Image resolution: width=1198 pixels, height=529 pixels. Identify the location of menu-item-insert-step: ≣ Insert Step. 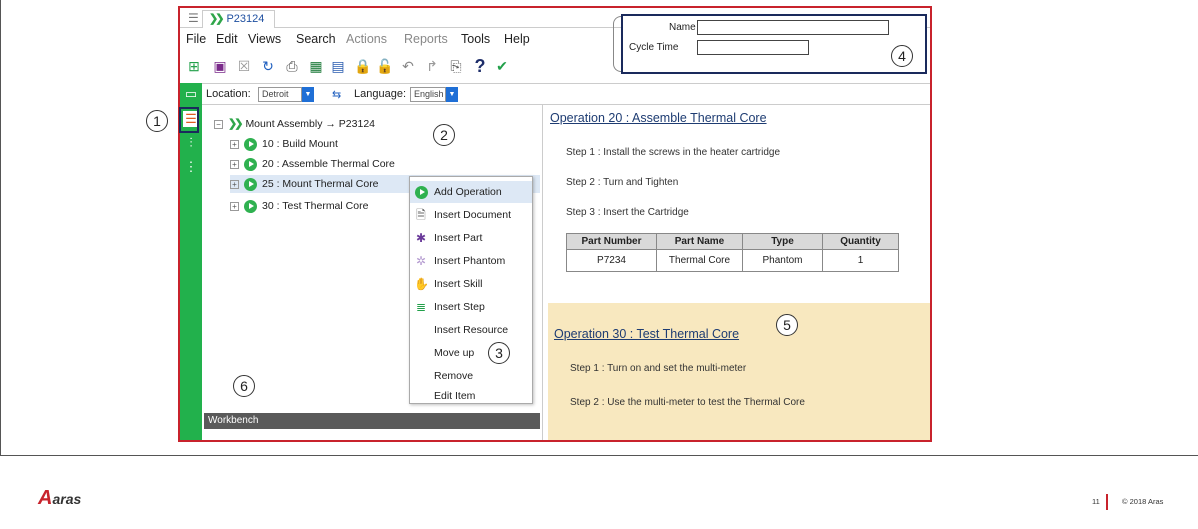
(471, 307).